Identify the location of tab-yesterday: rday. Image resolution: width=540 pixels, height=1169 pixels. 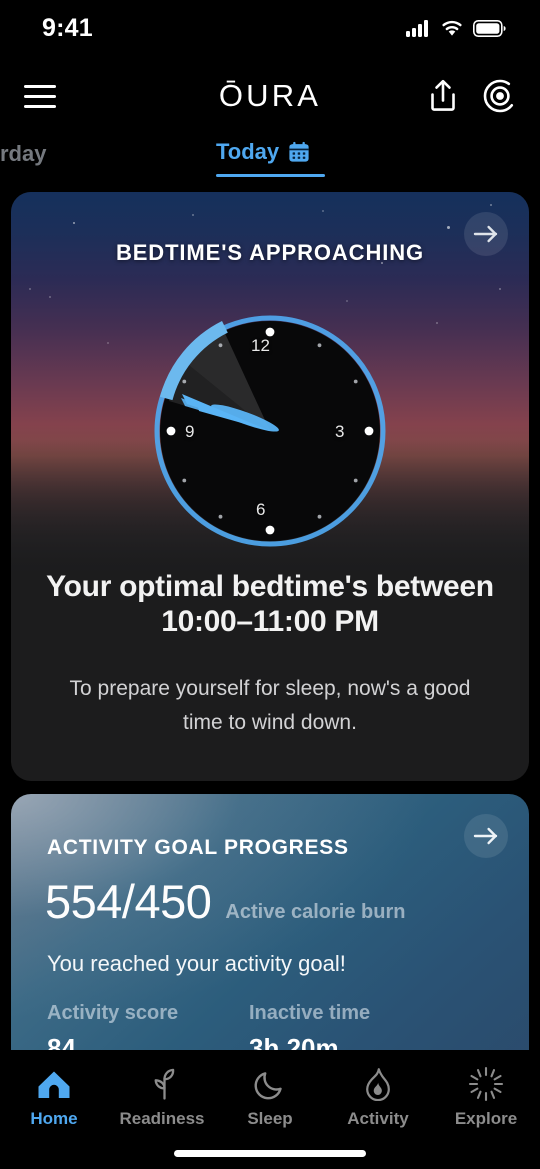
(23, 154).